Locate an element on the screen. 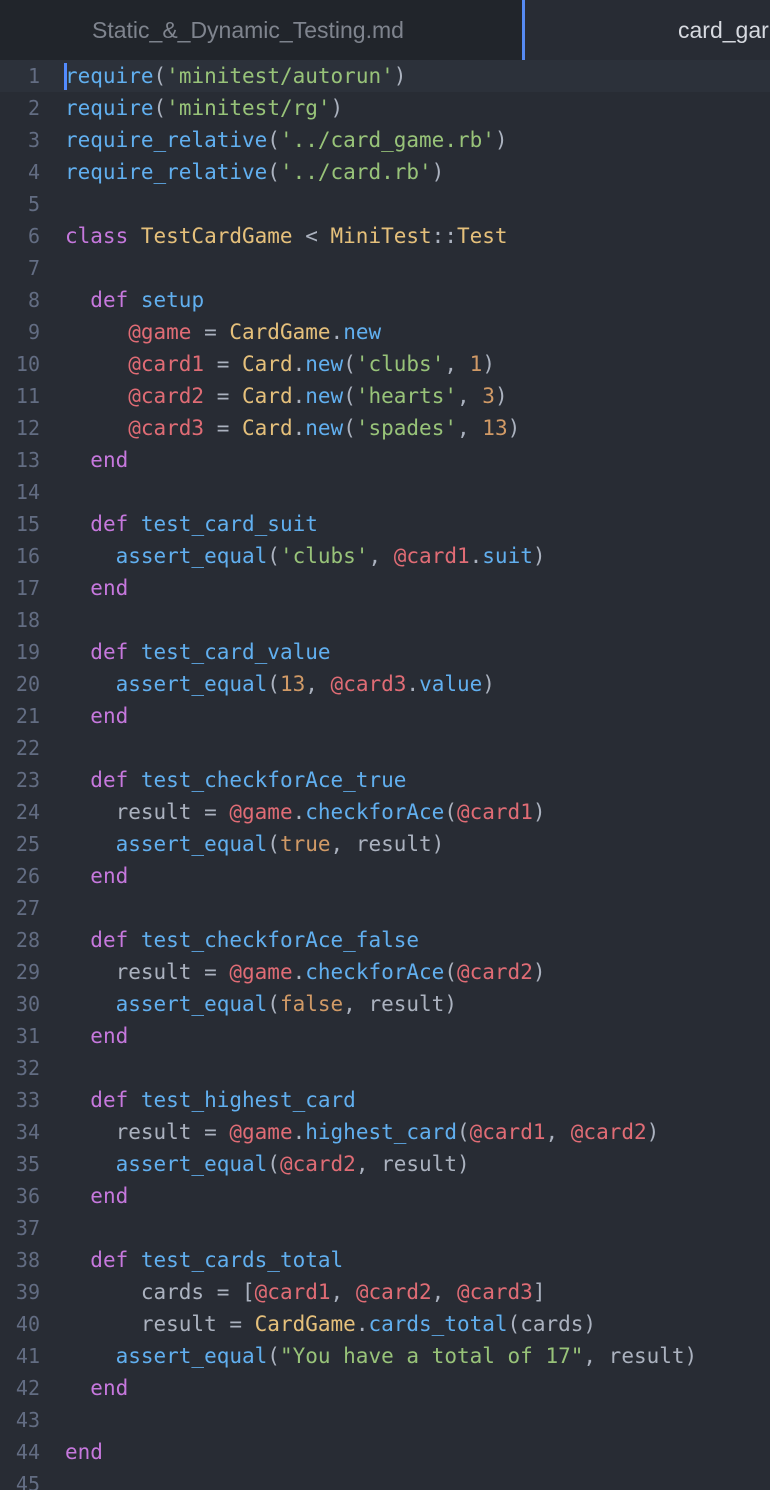  code-line: 26 end is located at coordinates (385, 876).